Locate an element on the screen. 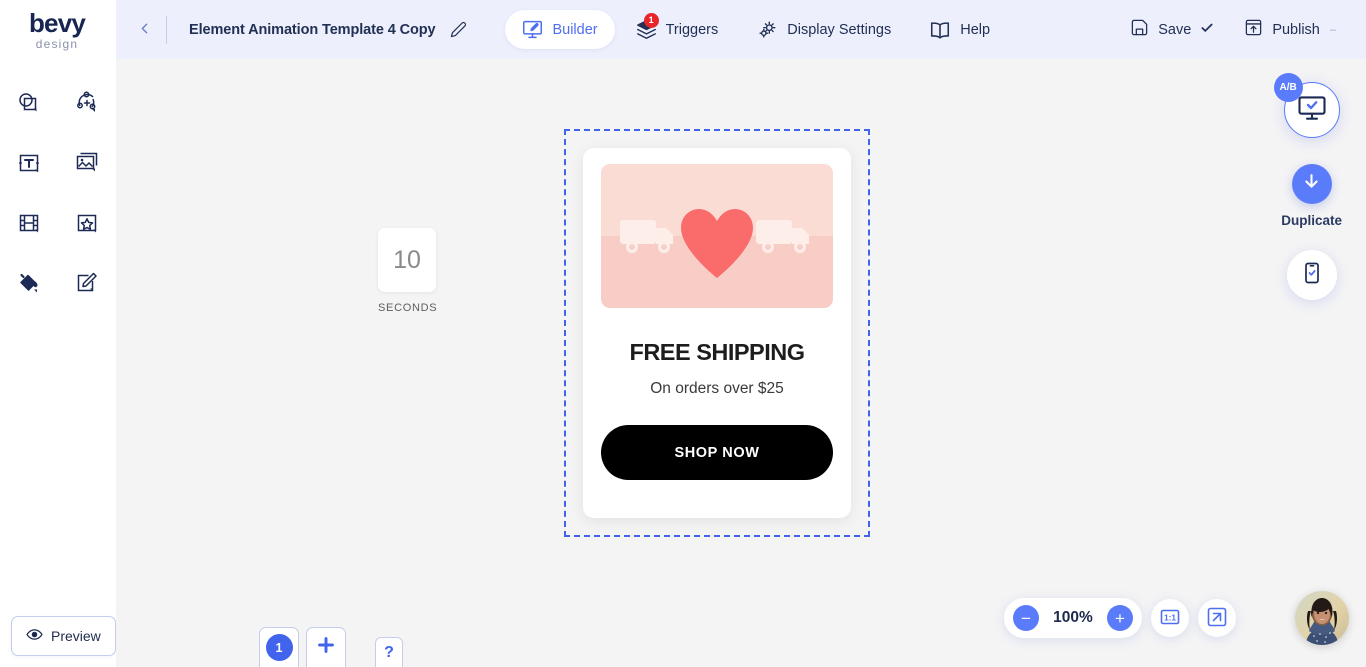 This screenshot has width=1366, height=667. pages-bar: 1 ? is located at coordinates (331, 647).